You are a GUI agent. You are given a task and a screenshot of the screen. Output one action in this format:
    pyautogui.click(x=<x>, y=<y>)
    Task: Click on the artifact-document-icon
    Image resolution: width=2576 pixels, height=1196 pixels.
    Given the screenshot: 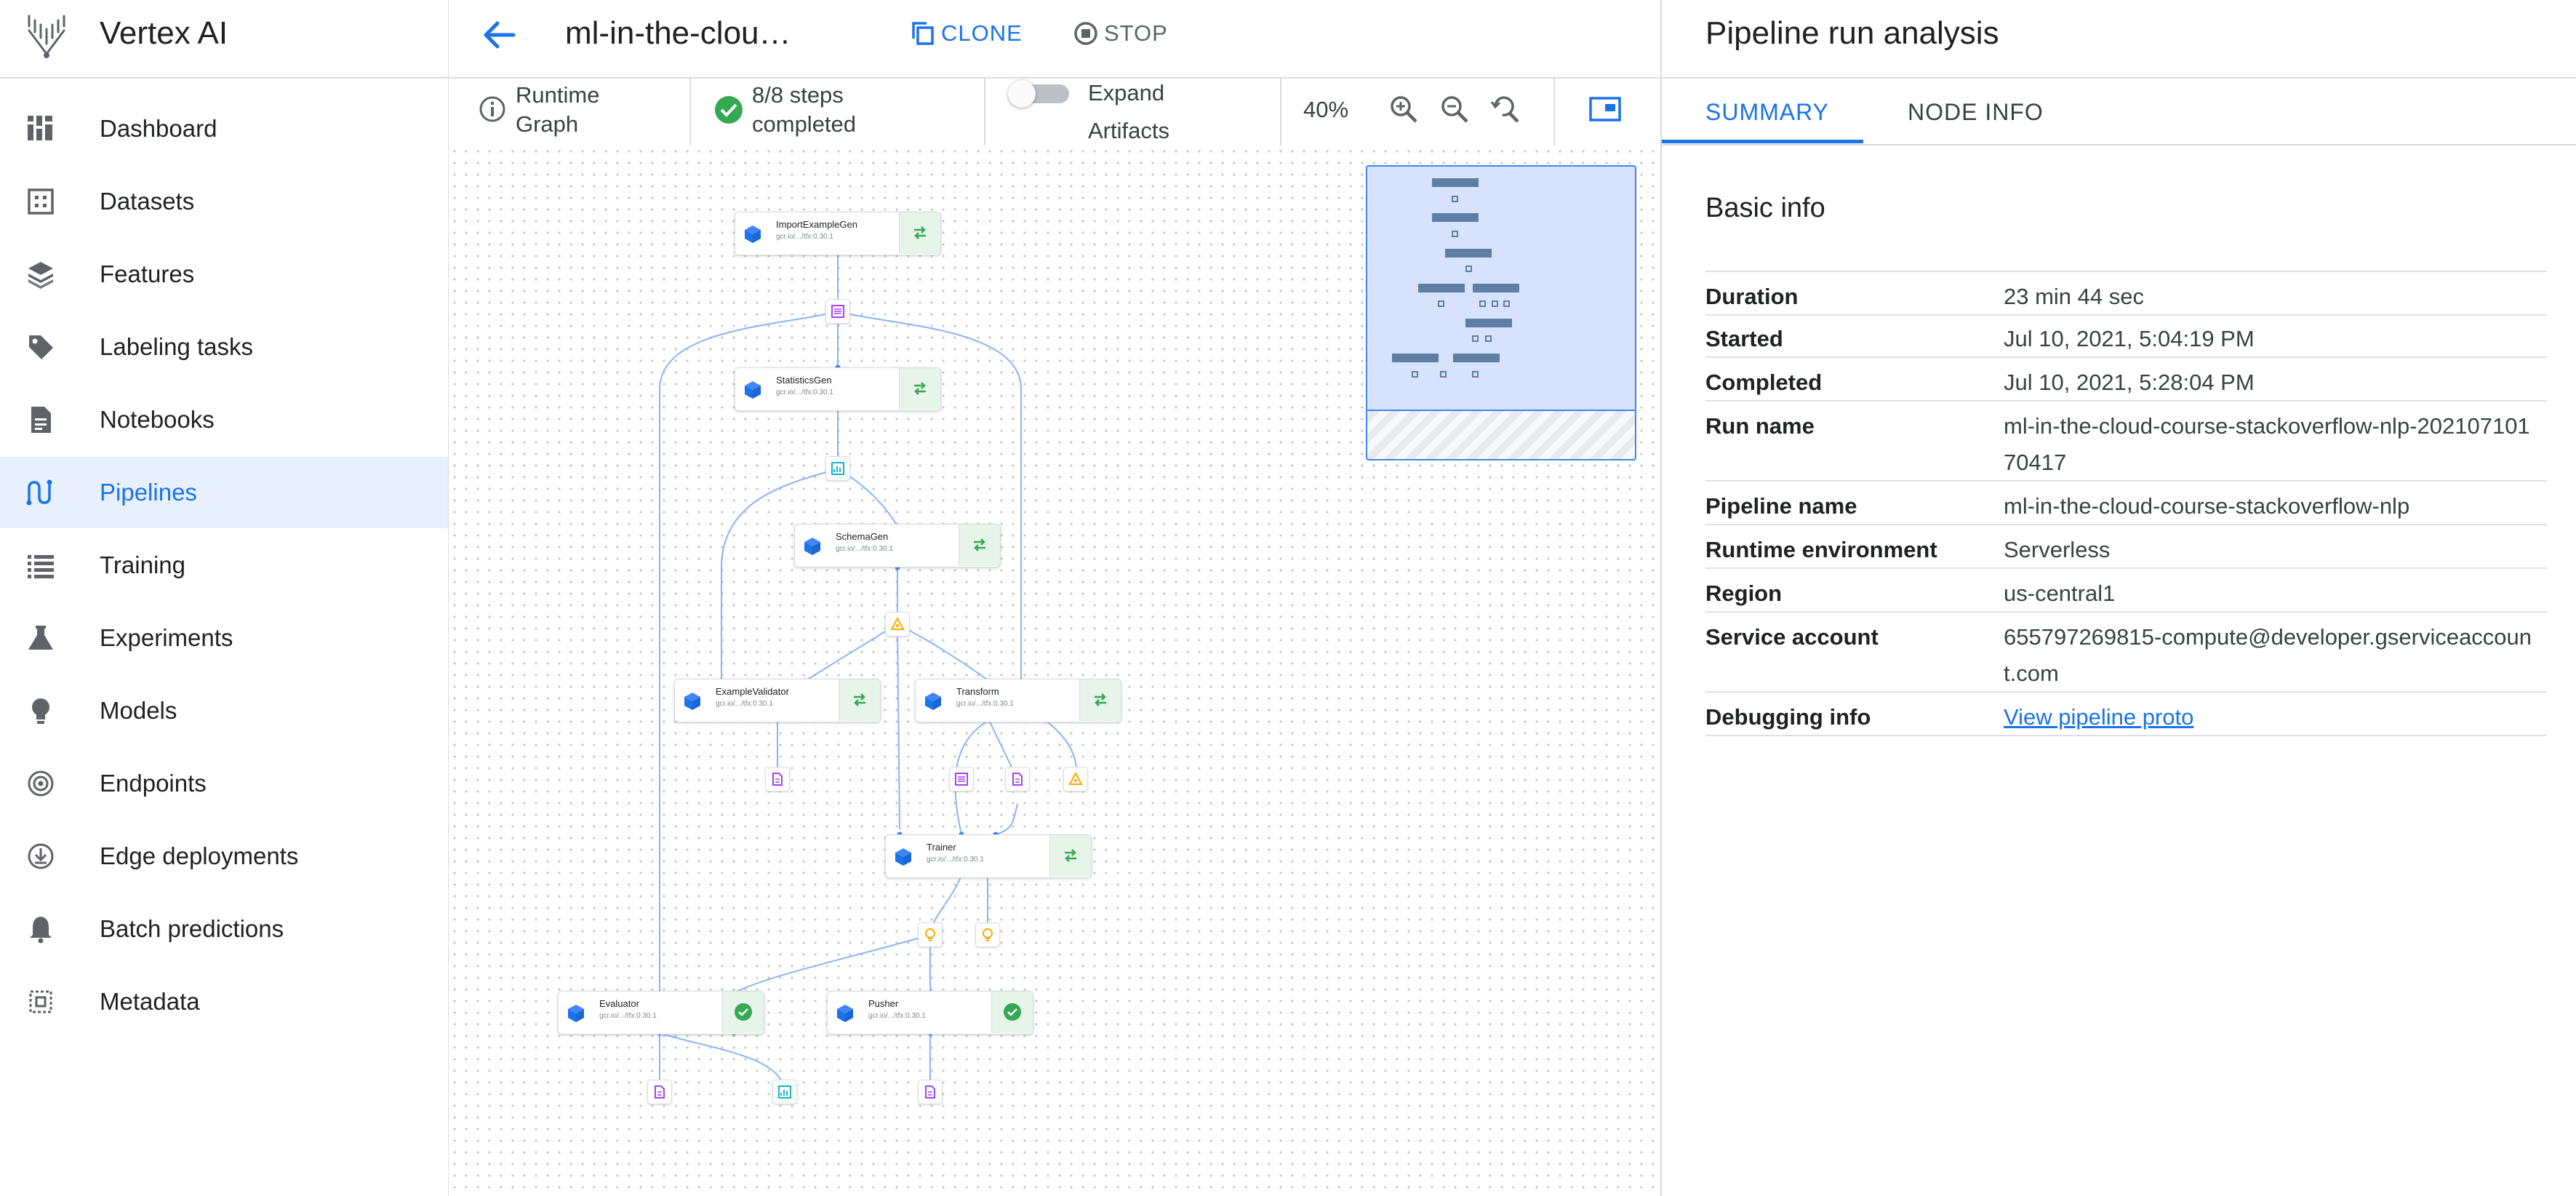 What is the action you would take?
    pyautogui.click(x=660, y=1092)
    